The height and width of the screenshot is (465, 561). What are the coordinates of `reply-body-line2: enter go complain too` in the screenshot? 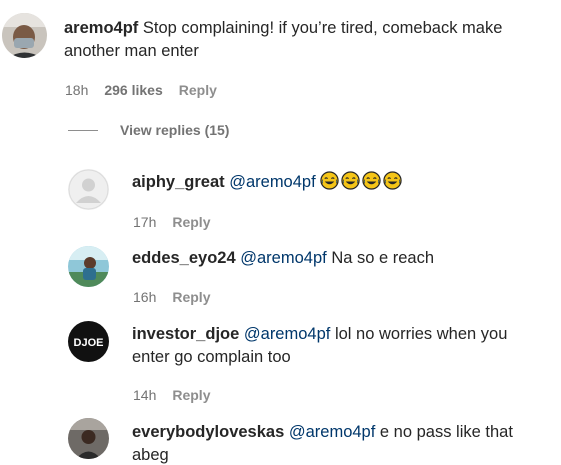 It's located at (211, 357).